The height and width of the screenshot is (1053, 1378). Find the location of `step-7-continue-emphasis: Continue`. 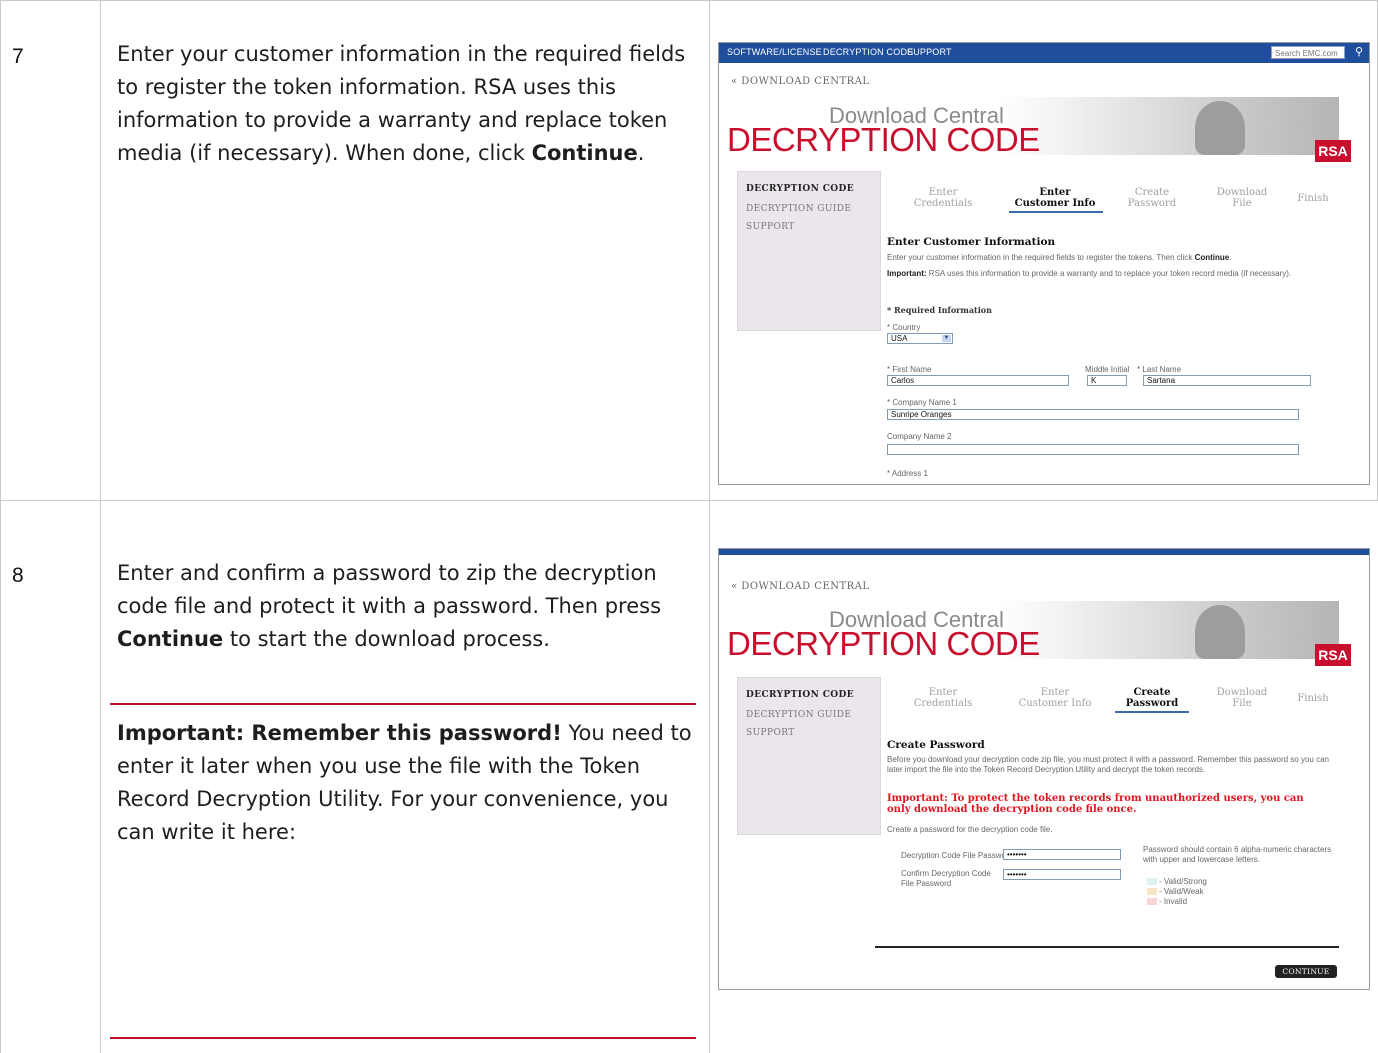

step-7-continue-emphasis: Continue is located at coordinates (584, 153).